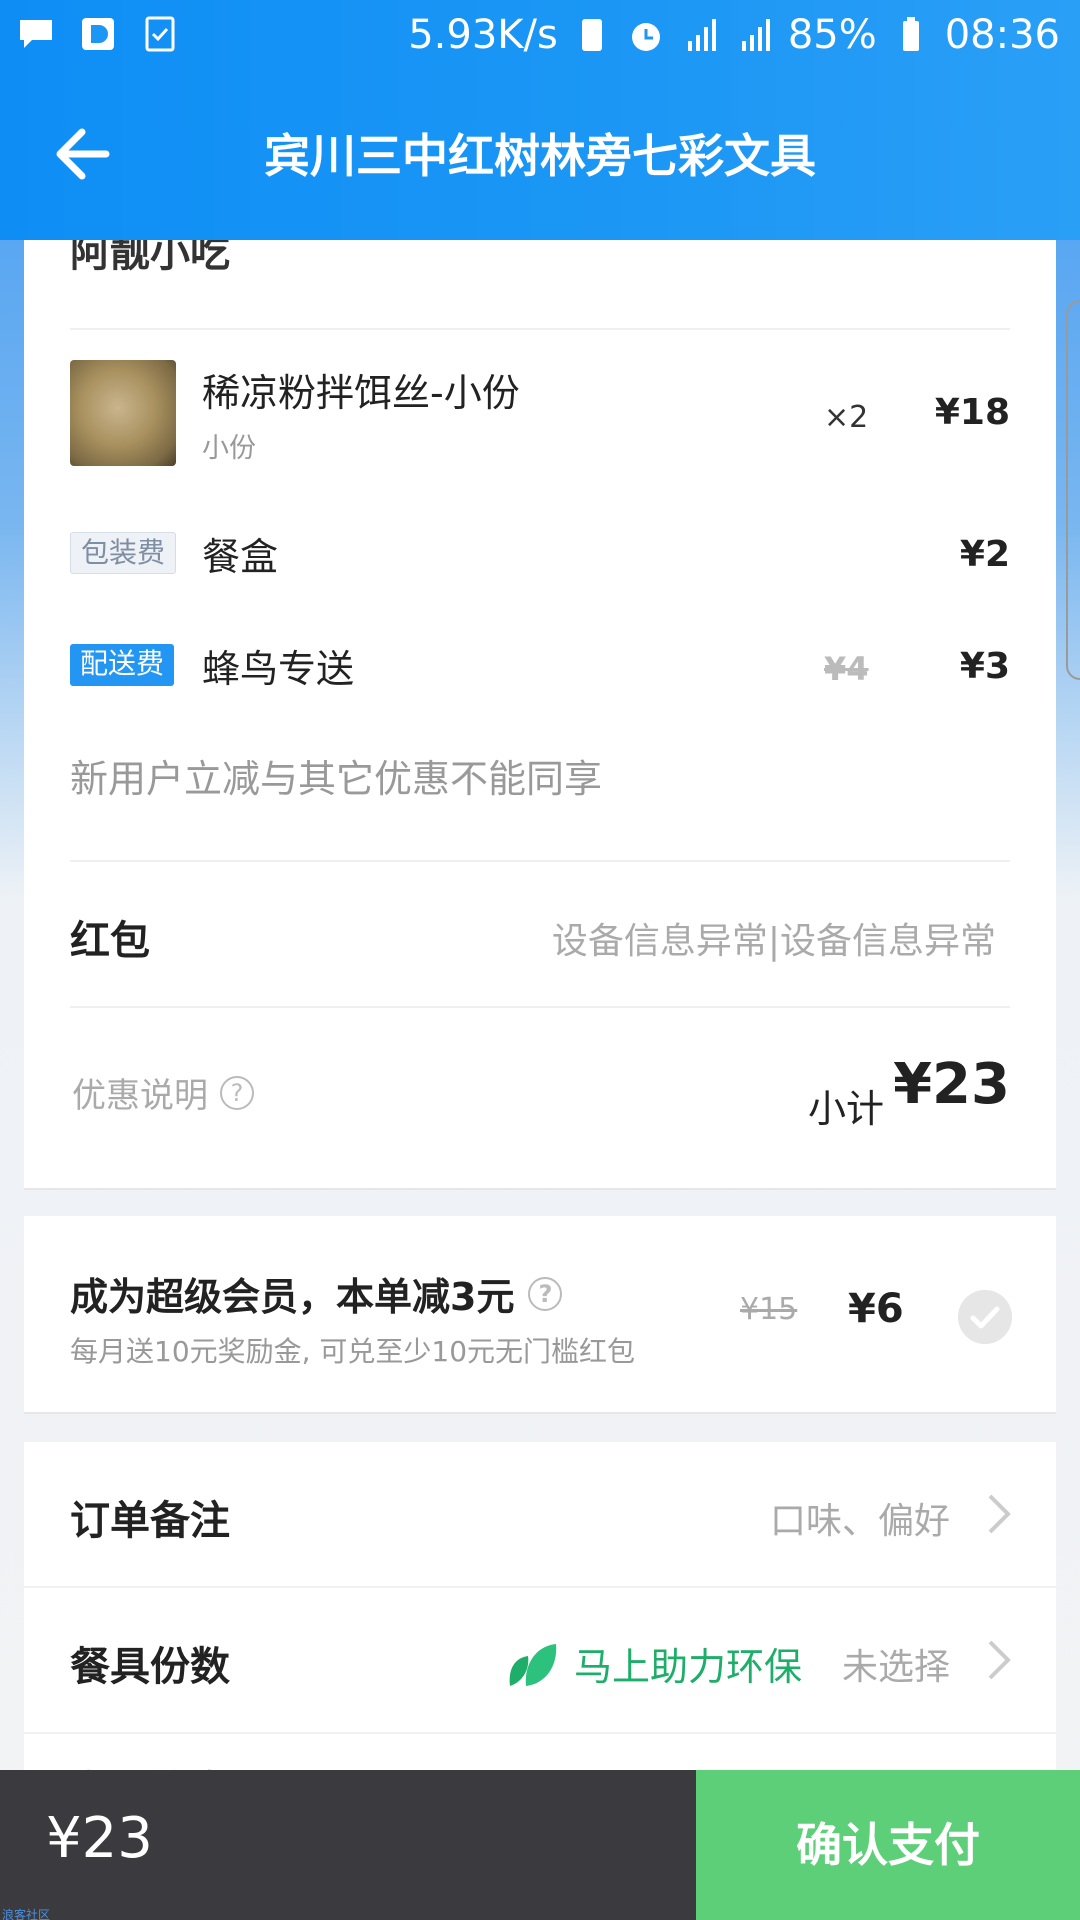  I want to click on promo-explain-label: 优惠说明, so click(140, 1096).